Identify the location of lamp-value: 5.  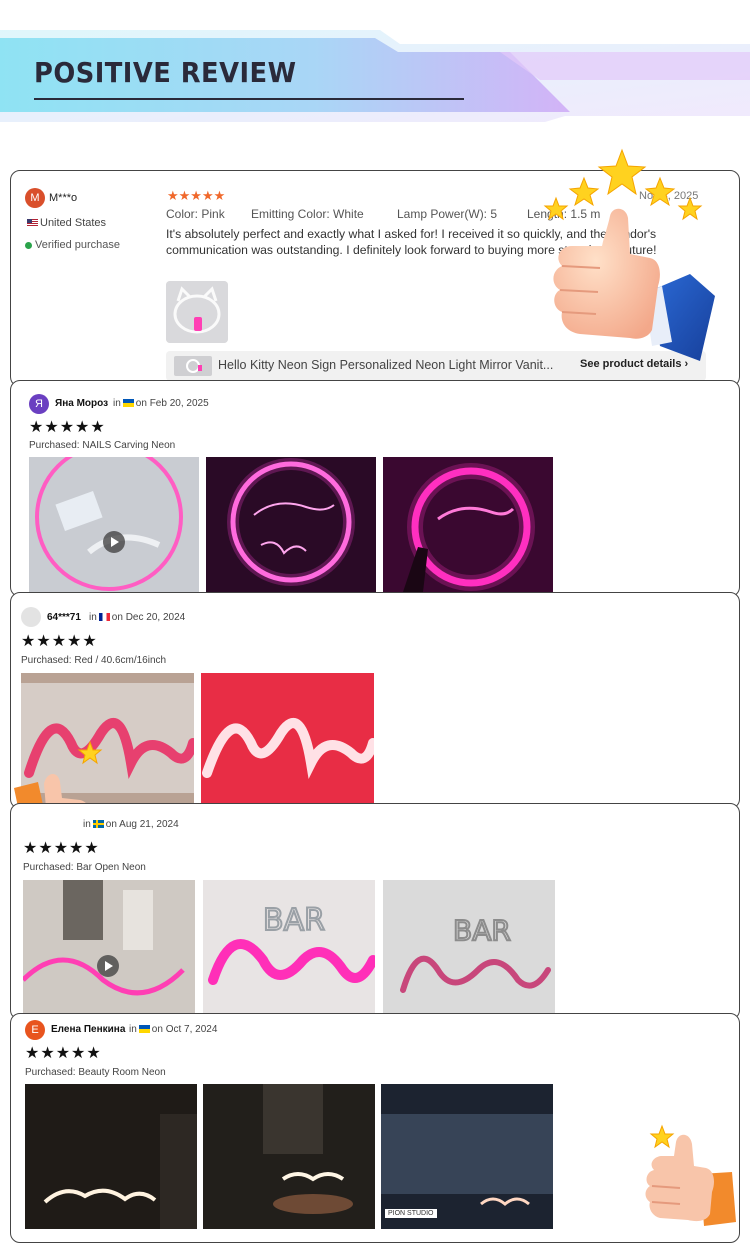
(494, 214).